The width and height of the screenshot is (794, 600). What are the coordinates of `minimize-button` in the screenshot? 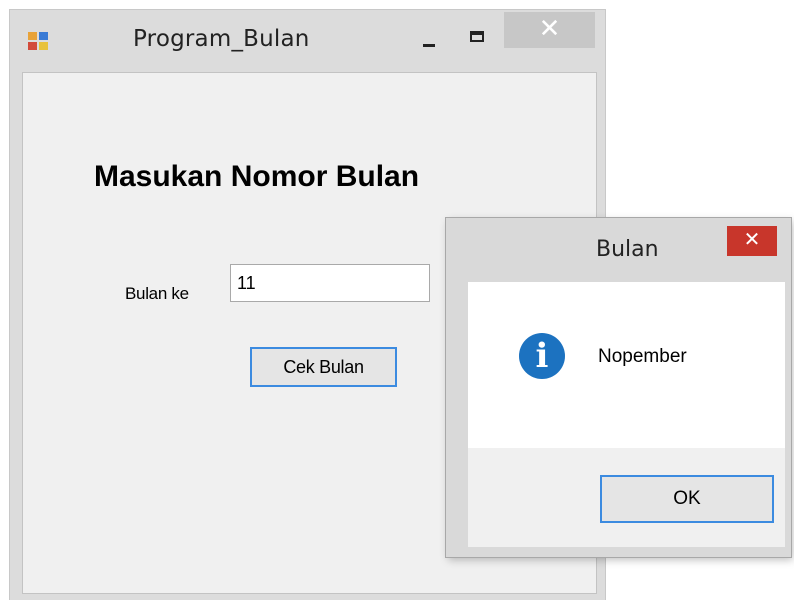 It's located at (430, 43).